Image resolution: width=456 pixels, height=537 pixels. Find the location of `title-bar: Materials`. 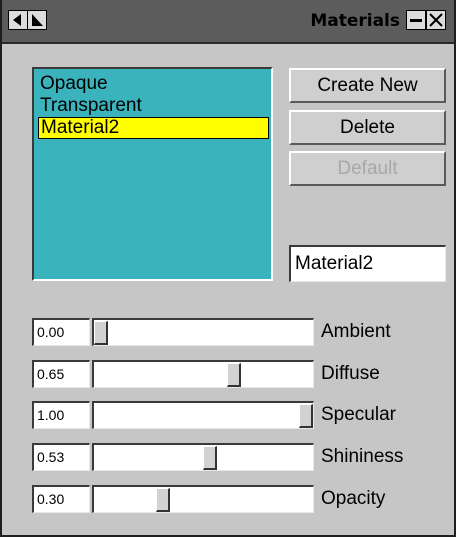

title-bar: Materials is located at coordinates (228, 22).